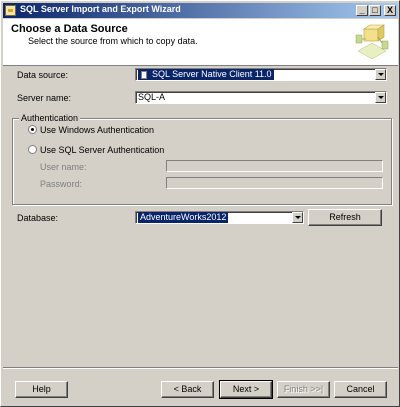 The width and height of the screenshot is (400, 407). Describe the element at coordinates (69, 29) in the screenshot. I see `page-title: Choose a Data Source` at that location.